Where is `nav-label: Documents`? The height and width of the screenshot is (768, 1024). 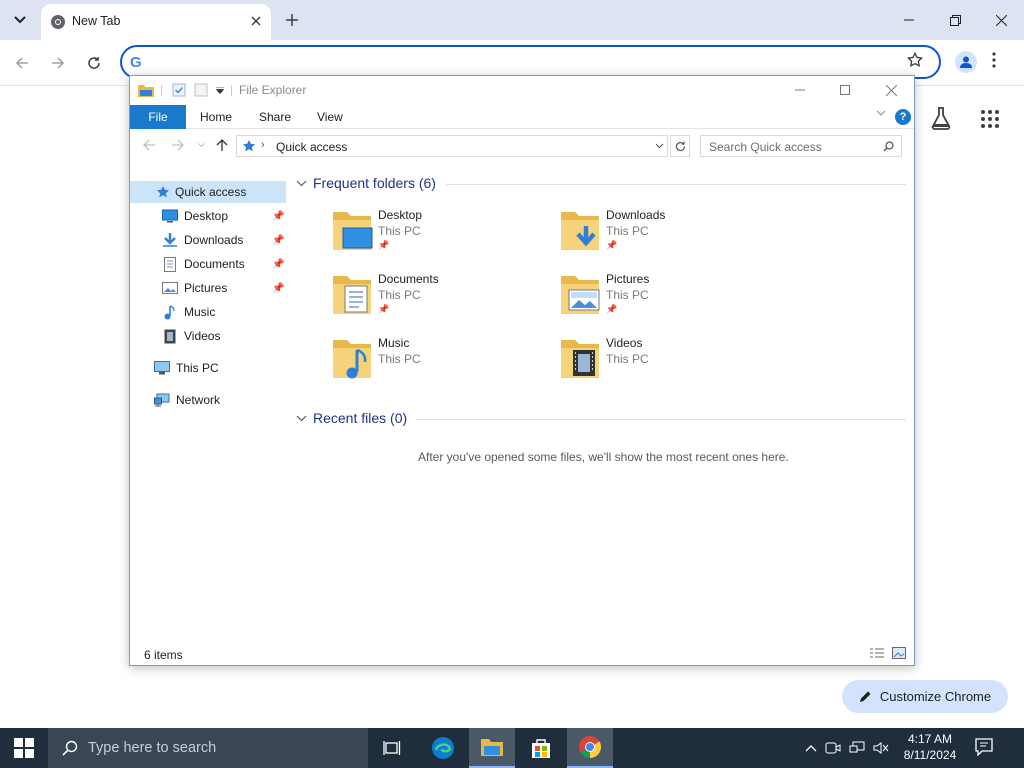 nav-label: Documents is located at coordinates (214, 264).